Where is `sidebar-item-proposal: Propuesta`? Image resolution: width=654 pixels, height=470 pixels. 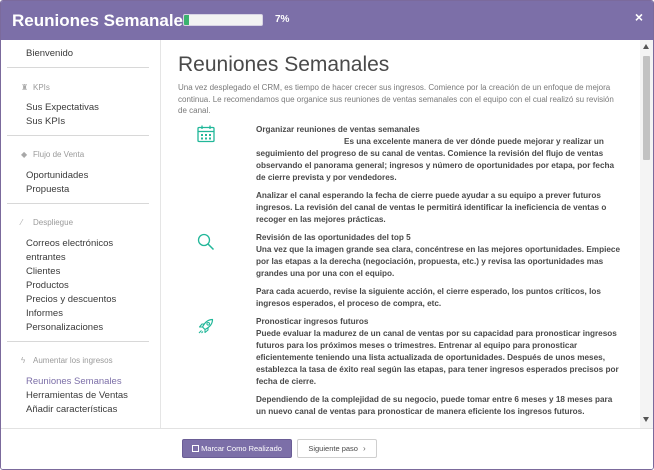
sidebar-item-proposal: Propuesta is located at coordinates (47, 189).